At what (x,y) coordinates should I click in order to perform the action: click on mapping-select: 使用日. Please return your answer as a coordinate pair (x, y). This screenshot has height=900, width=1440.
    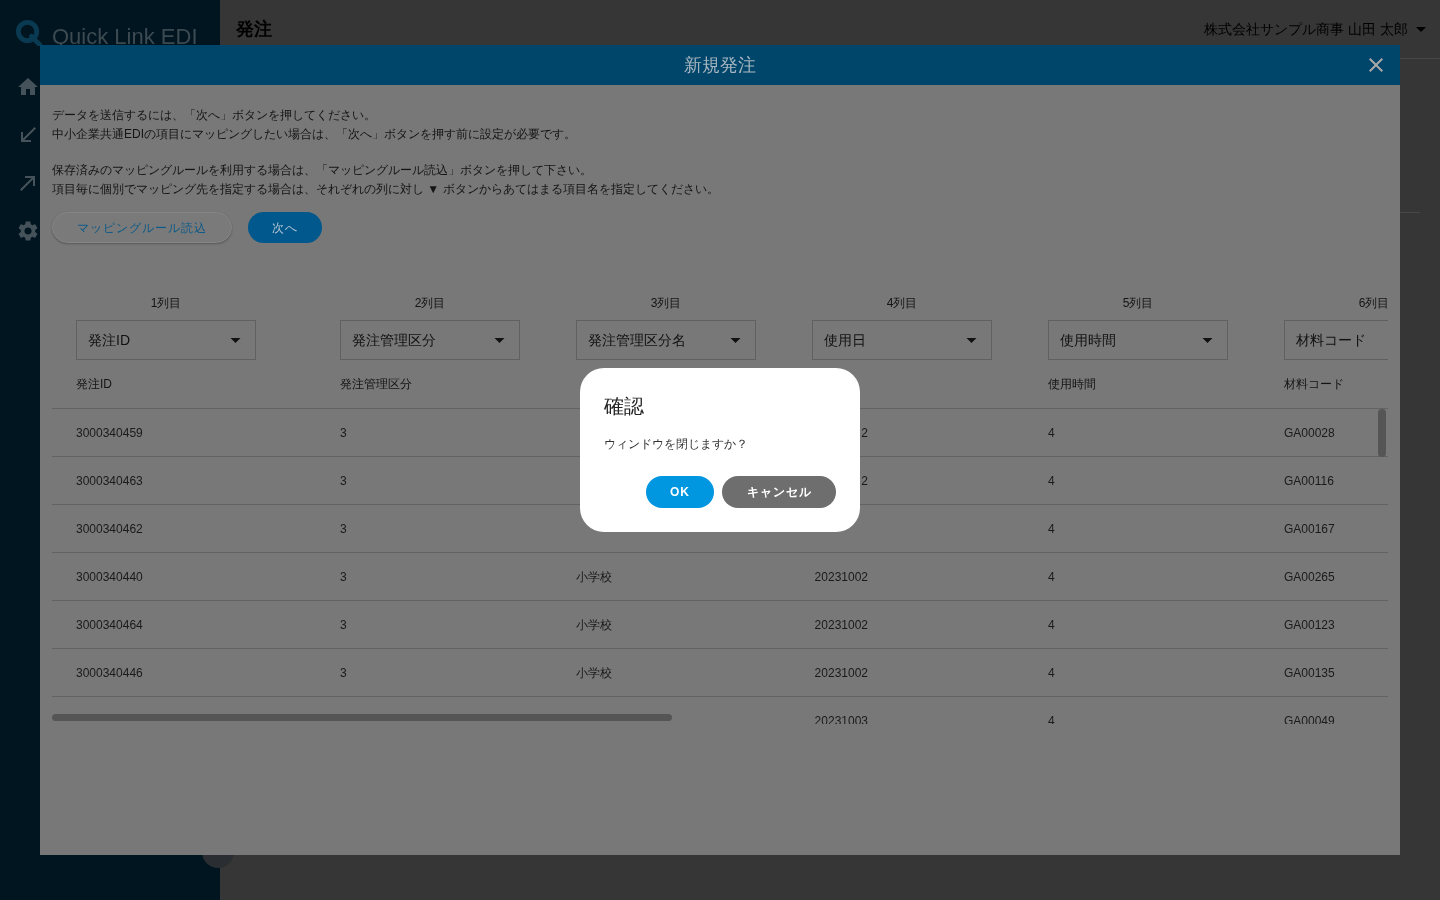
    Looking at the image, I should click on (902, 340).